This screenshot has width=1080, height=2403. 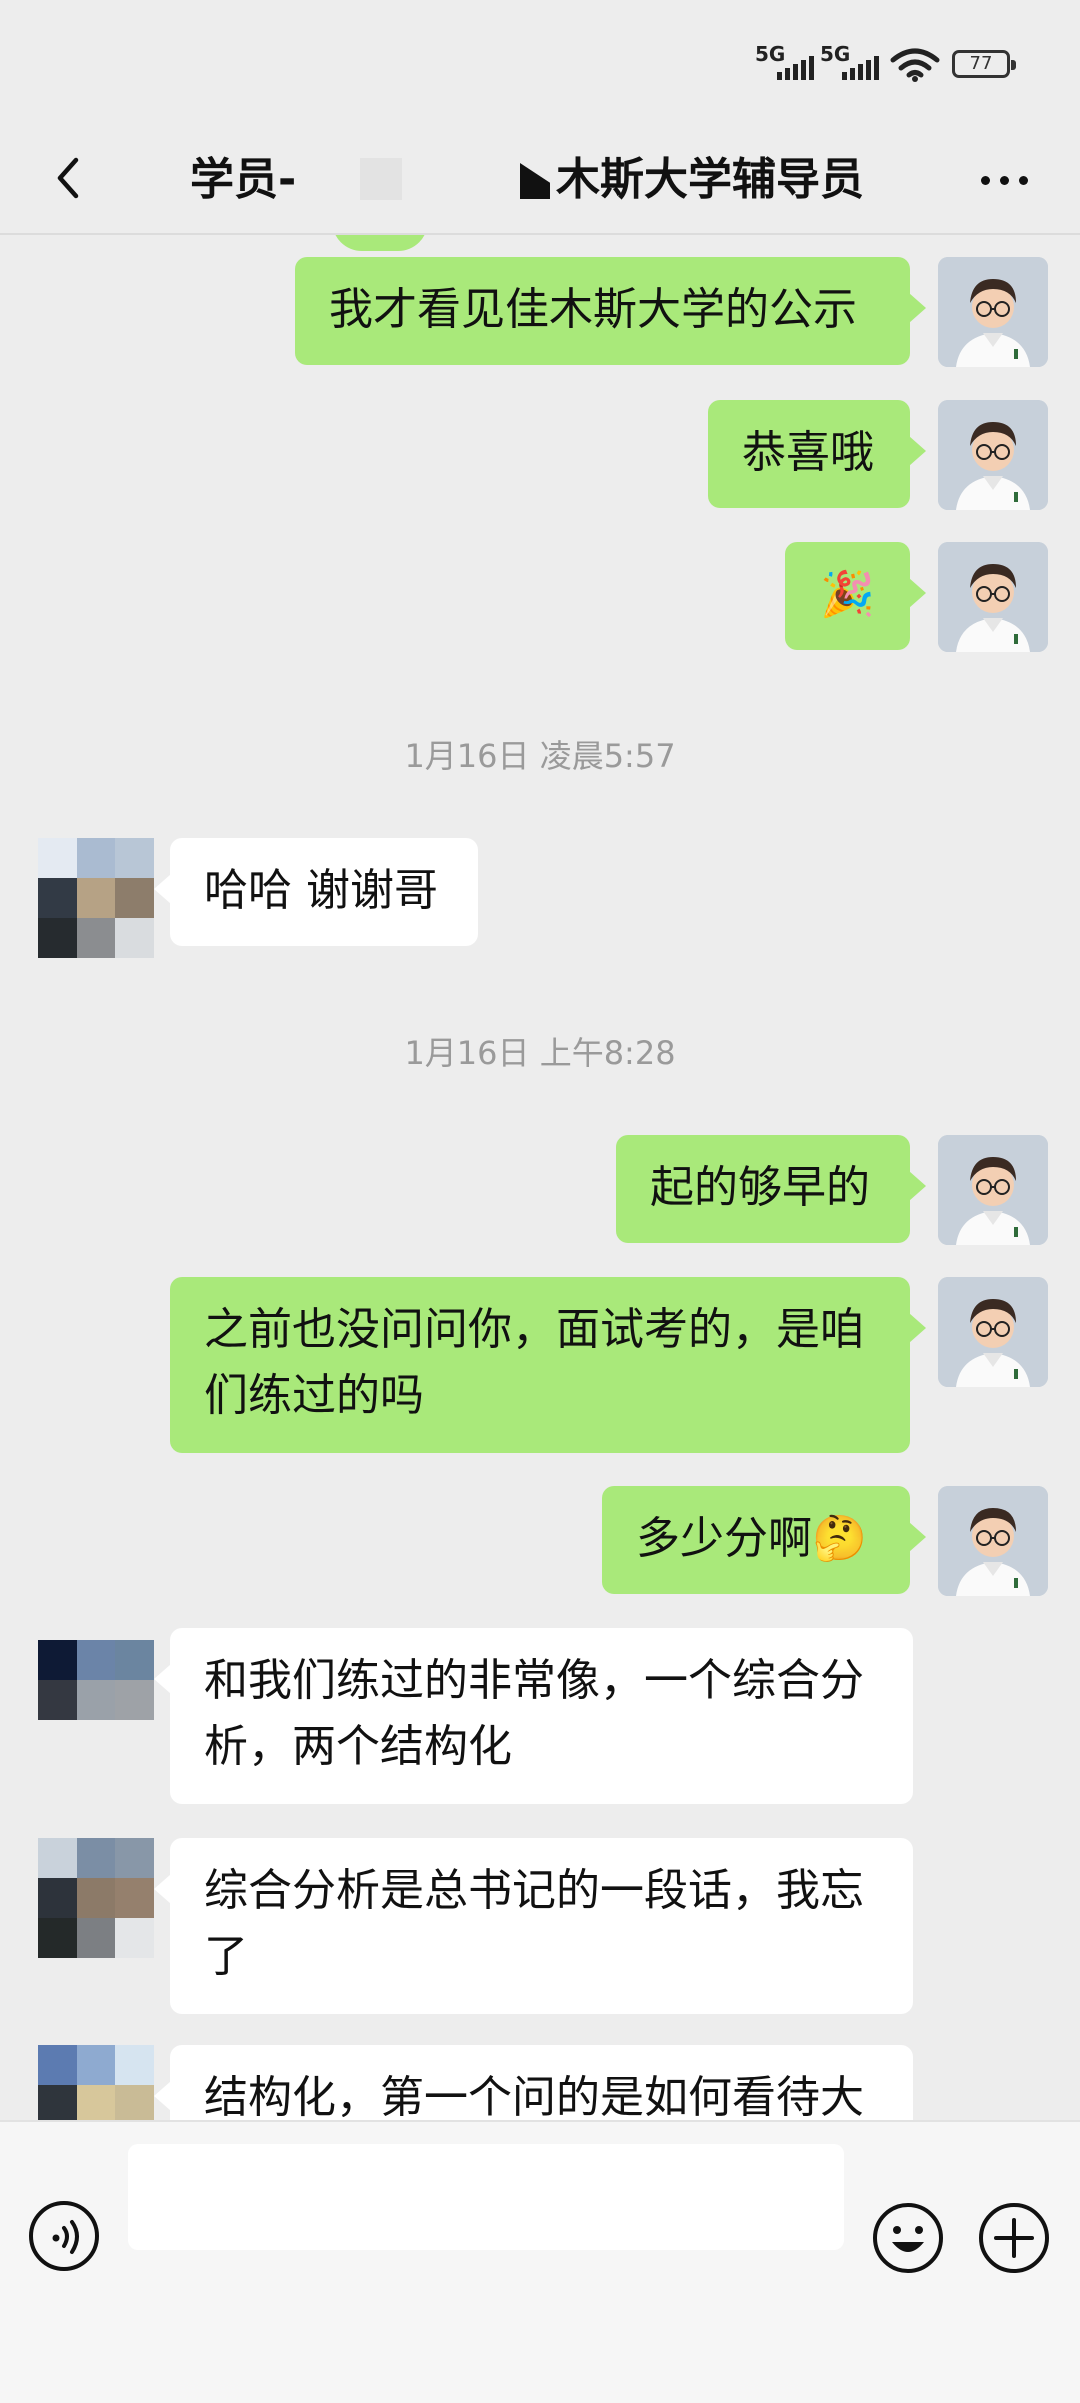 I want to click on plus-icon, so click(x=1014, y=2238).